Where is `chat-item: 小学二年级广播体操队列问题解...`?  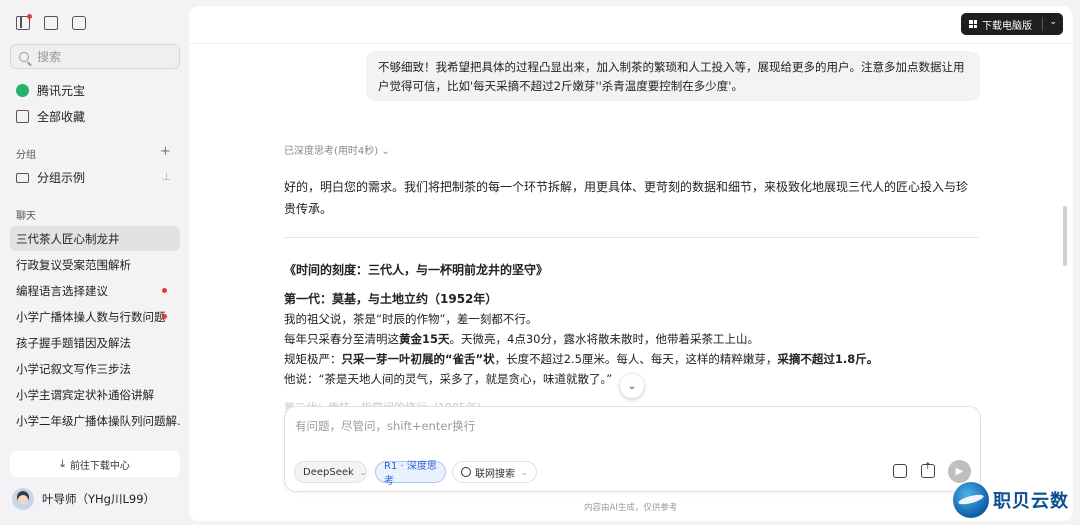 chat-item: 小学二年级广播体操队列问题解... is located at coordinates (95, 420).